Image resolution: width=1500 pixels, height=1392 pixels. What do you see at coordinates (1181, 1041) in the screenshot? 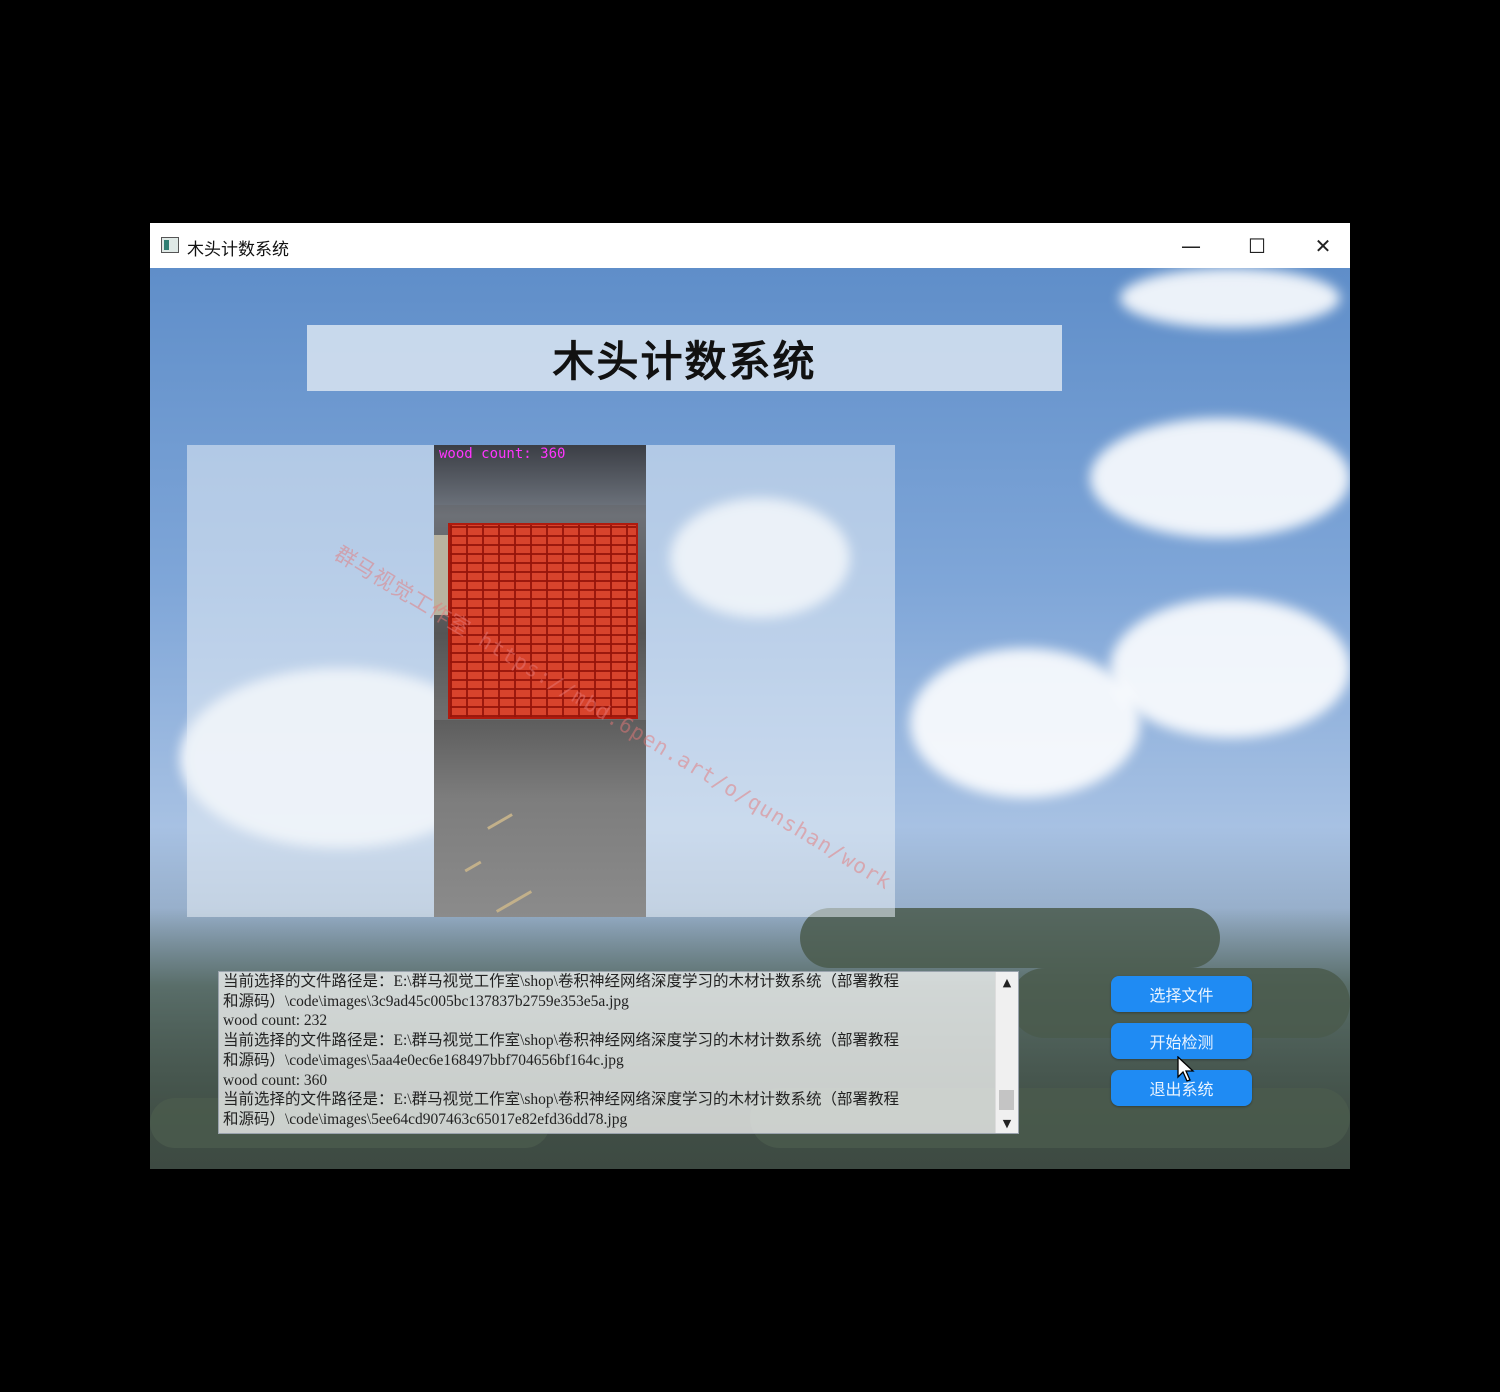
I see `start-detect-button: 开始检测` at bounding box center [1181, 1041].